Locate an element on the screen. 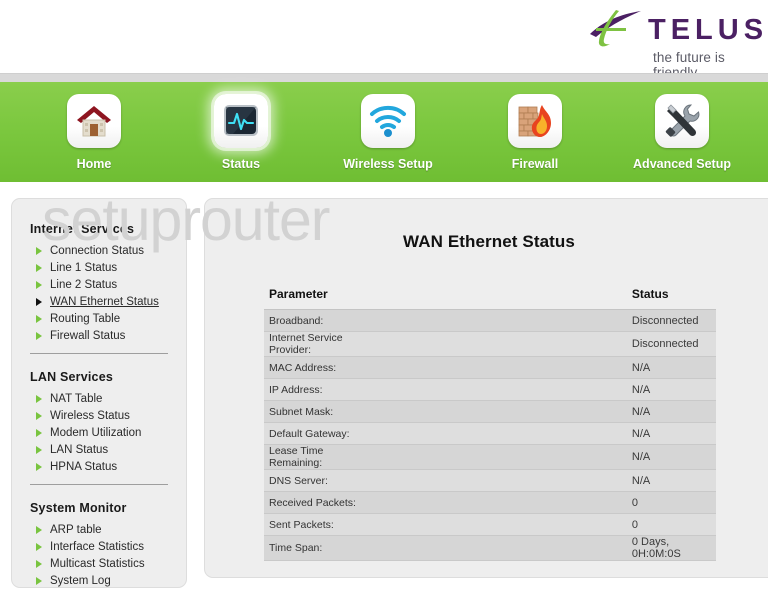  sidebar-item-interface-statistics: Interface Statistics is located at coordinates (99, 547).